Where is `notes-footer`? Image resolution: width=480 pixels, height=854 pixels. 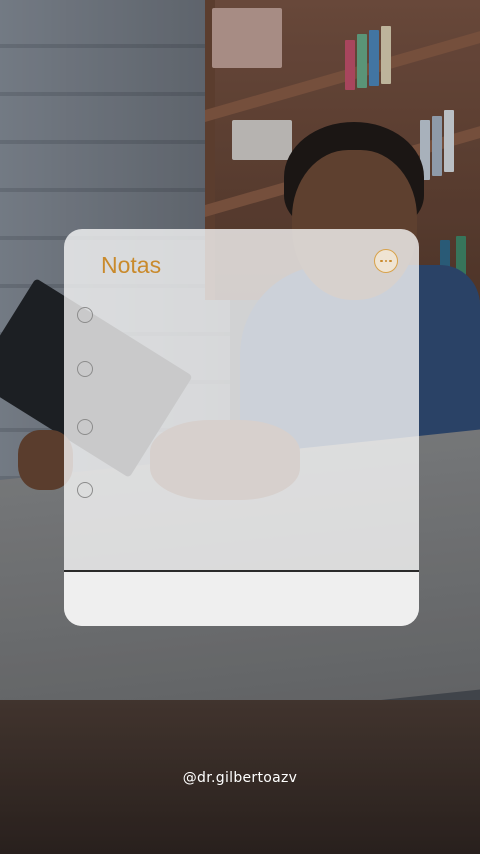 notes-footer is located at coordinates (241, 599).